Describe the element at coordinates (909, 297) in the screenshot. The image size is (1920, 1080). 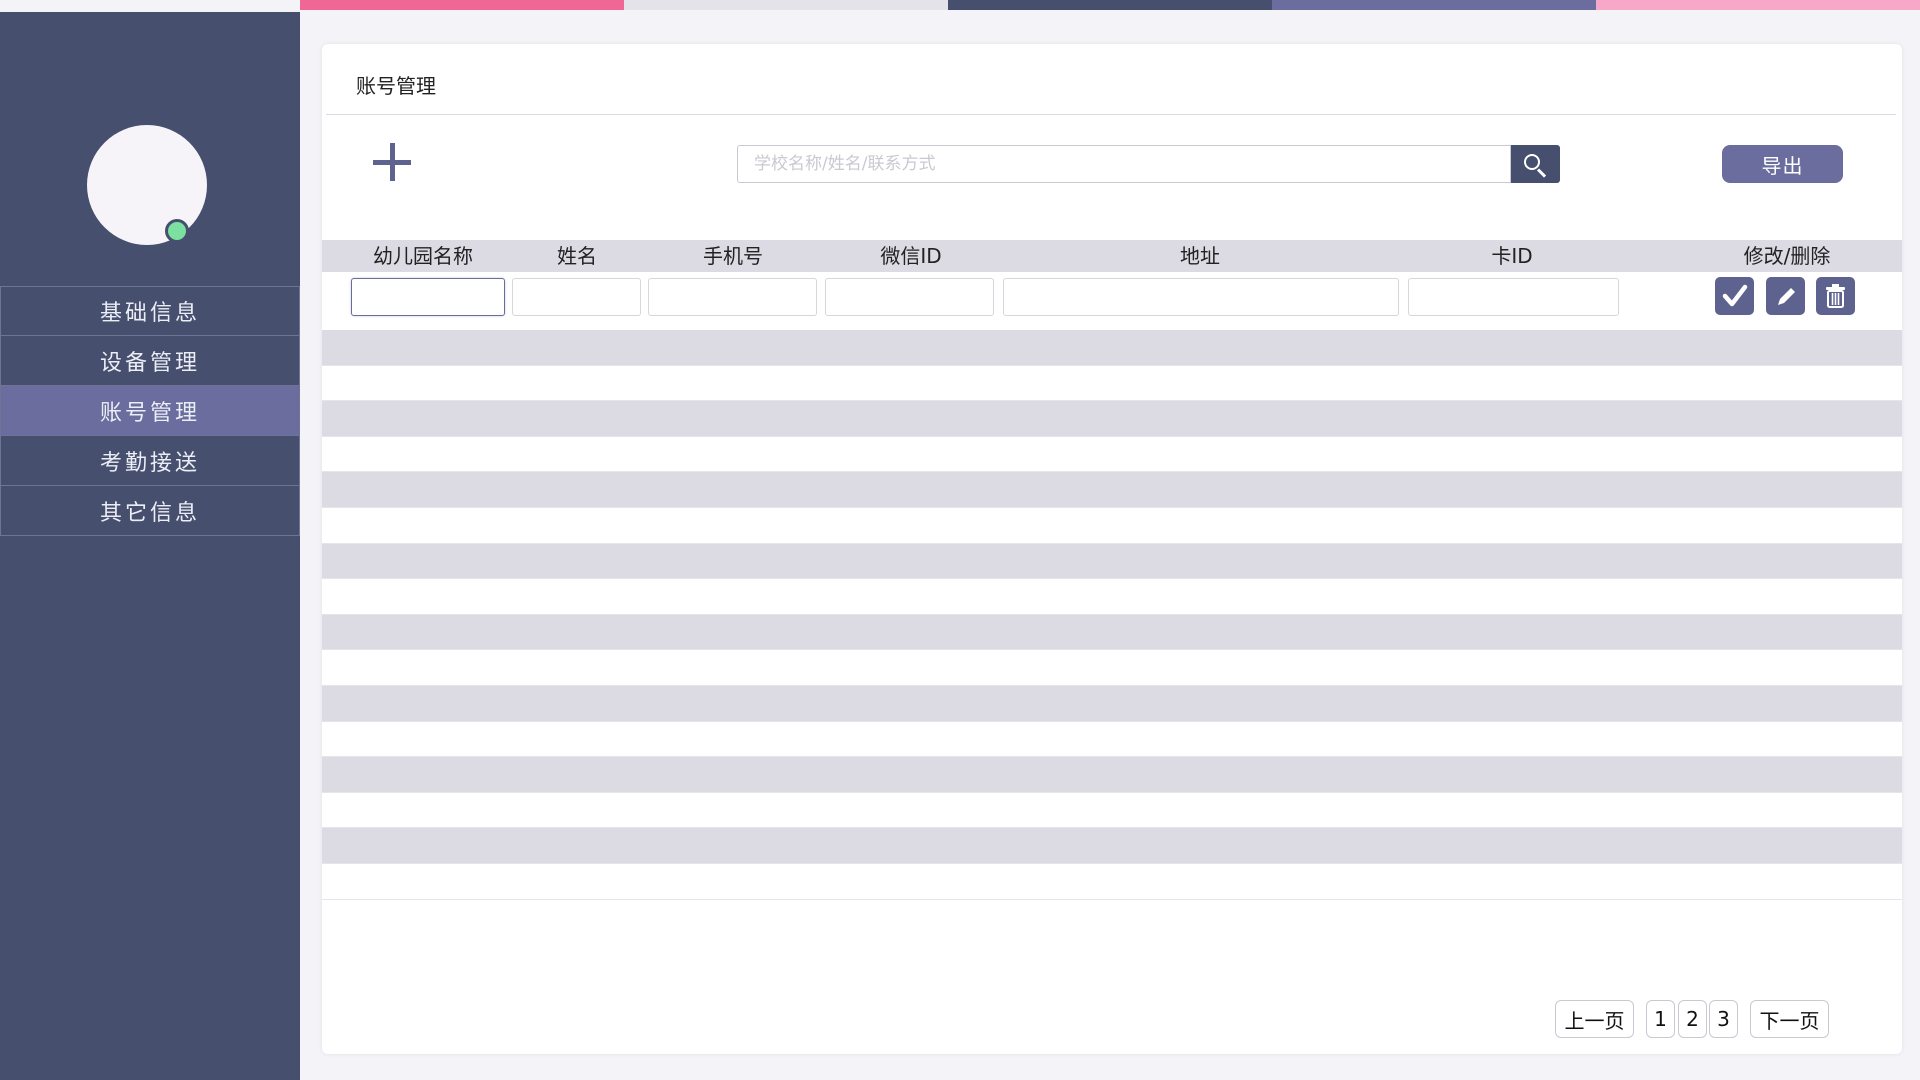
I see `wechat-id-field` at that location.